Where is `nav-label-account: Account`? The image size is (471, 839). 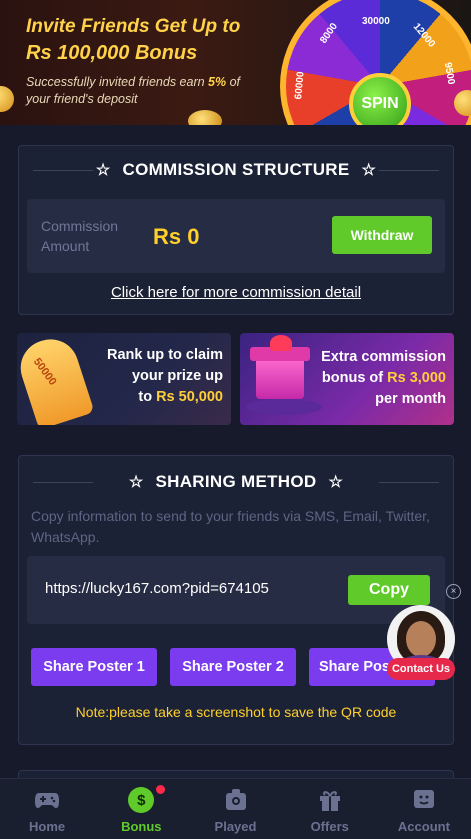
nav-label-account: Account is located at coordinates (423, 826).